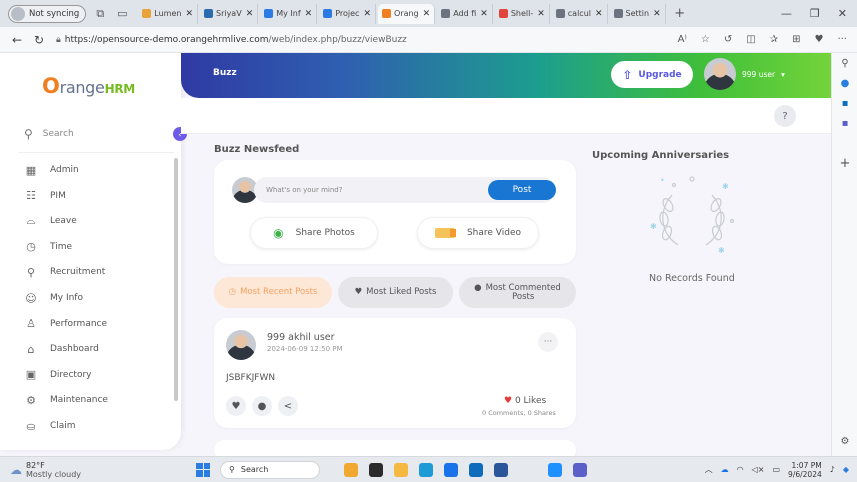 Image resolution: width=857 pixels, height=482 pixels. What do you see at coordinates (501, 469) in the screenshot?
I see `word-icon` at bounding box center [501, 469].